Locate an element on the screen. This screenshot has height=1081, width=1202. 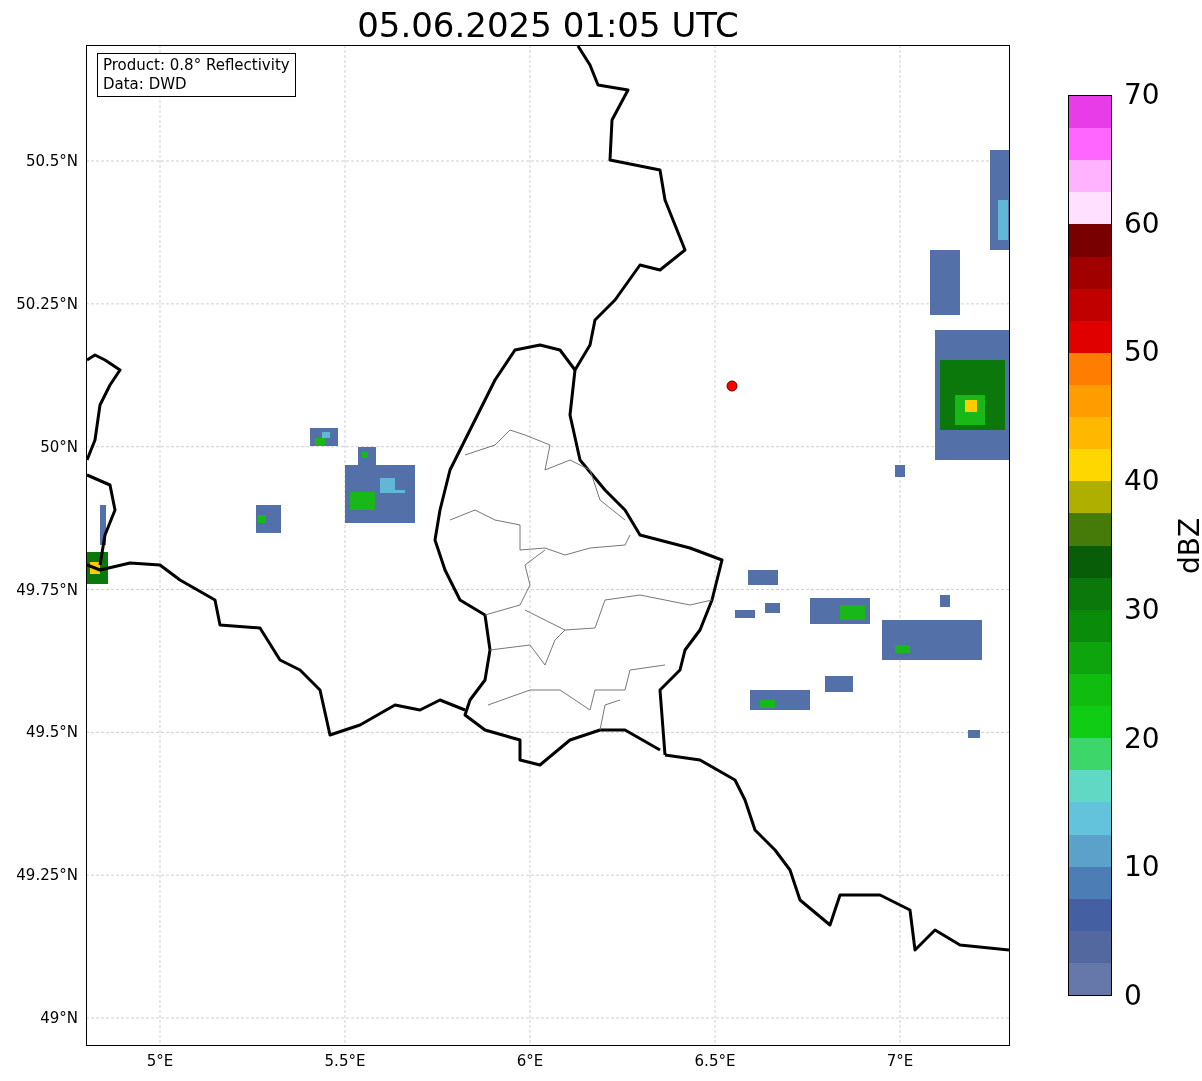
latitude-label: 50°N is located at coordinates (58, 446).